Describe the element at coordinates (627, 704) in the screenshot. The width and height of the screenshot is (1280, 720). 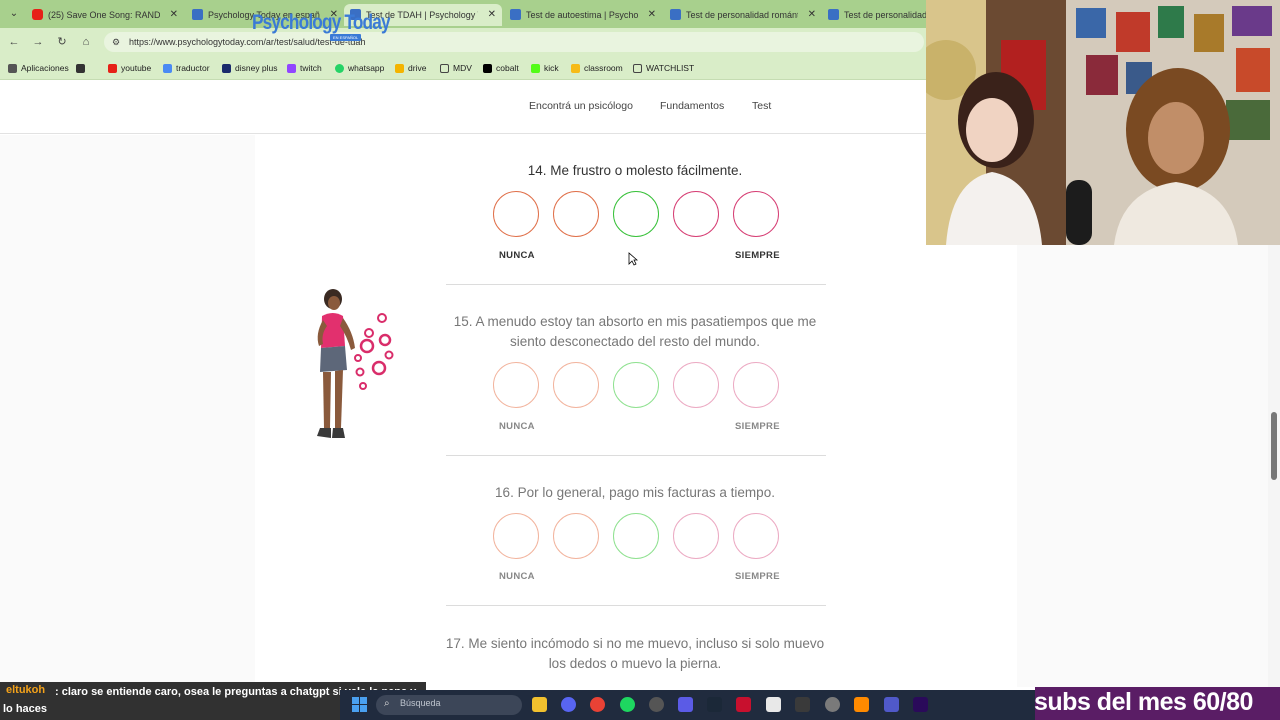
I see `spotify-icon` at that location.